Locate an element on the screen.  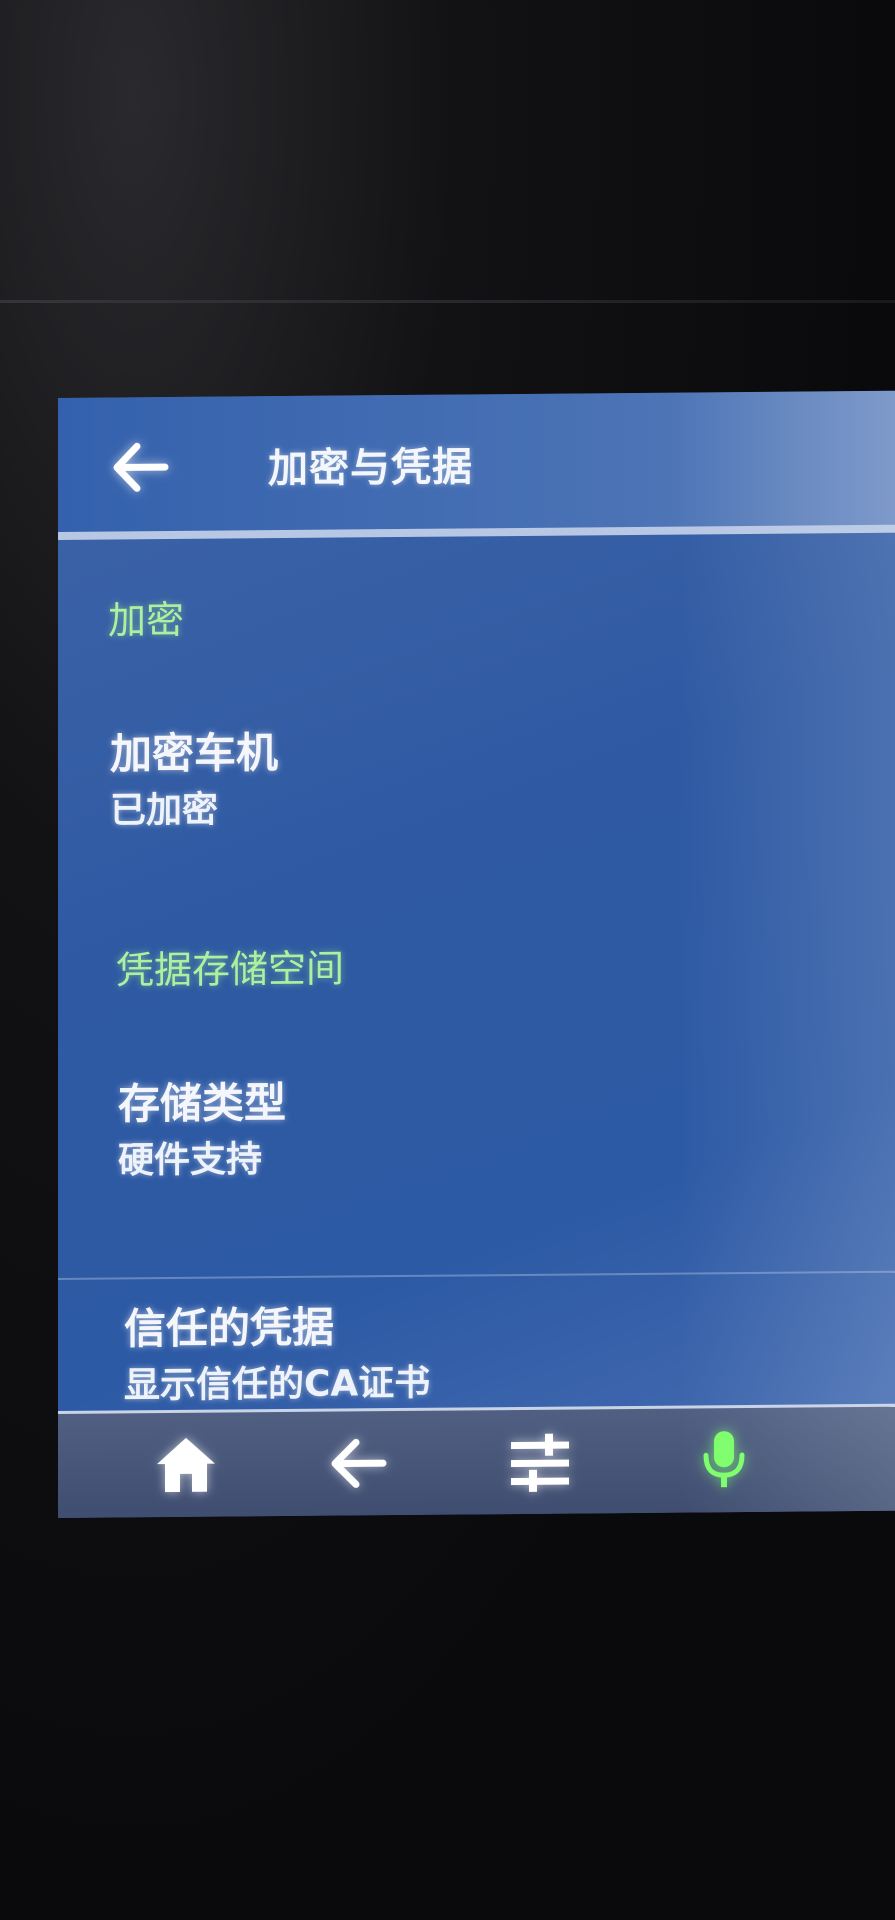
pref-title: 信任的凭据 is located at coordinates (229, 1328).